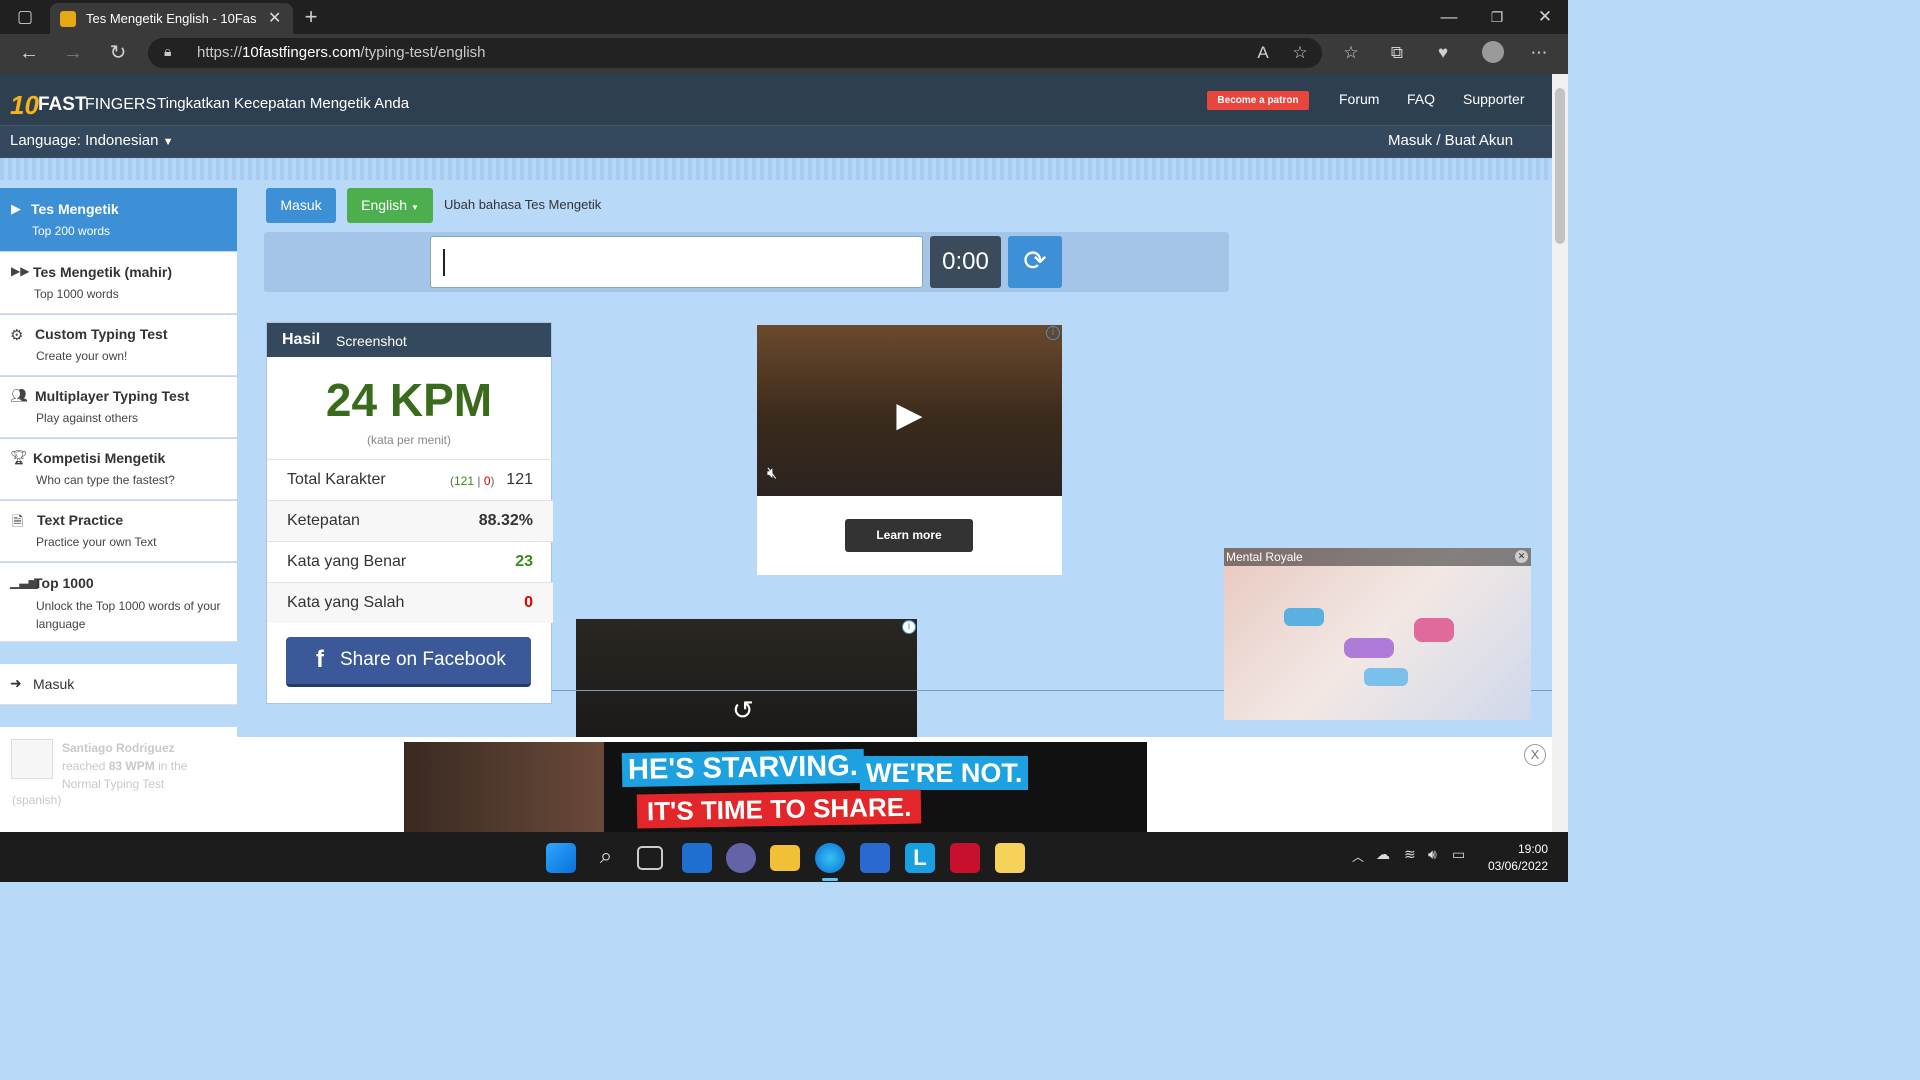 The width and height of the screenshot is (1920, 1080). I want to click on sidebar-item-sub: Top 1000 words, so click(76, 294).